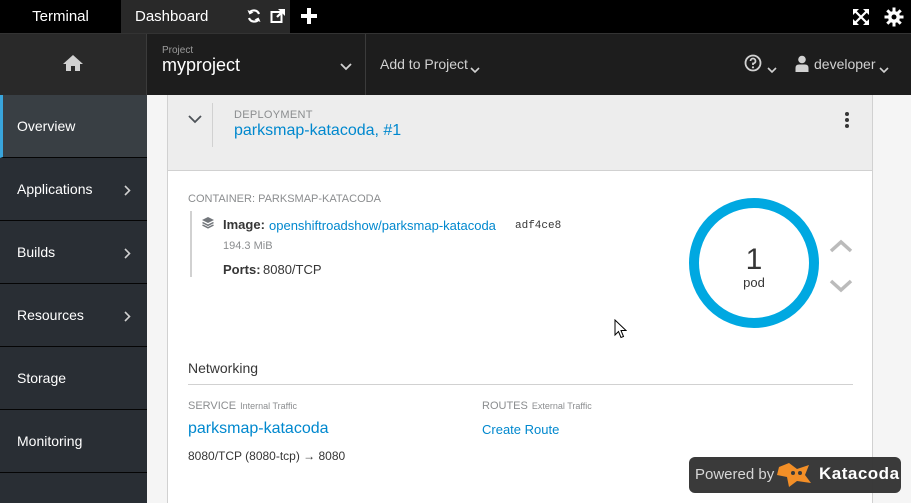 The height and width of the screenshot is (503, 911). Describe the element at coordinates (205, 16) in the screenshot. I see `tab-dashboard: Dashboard` at that location.